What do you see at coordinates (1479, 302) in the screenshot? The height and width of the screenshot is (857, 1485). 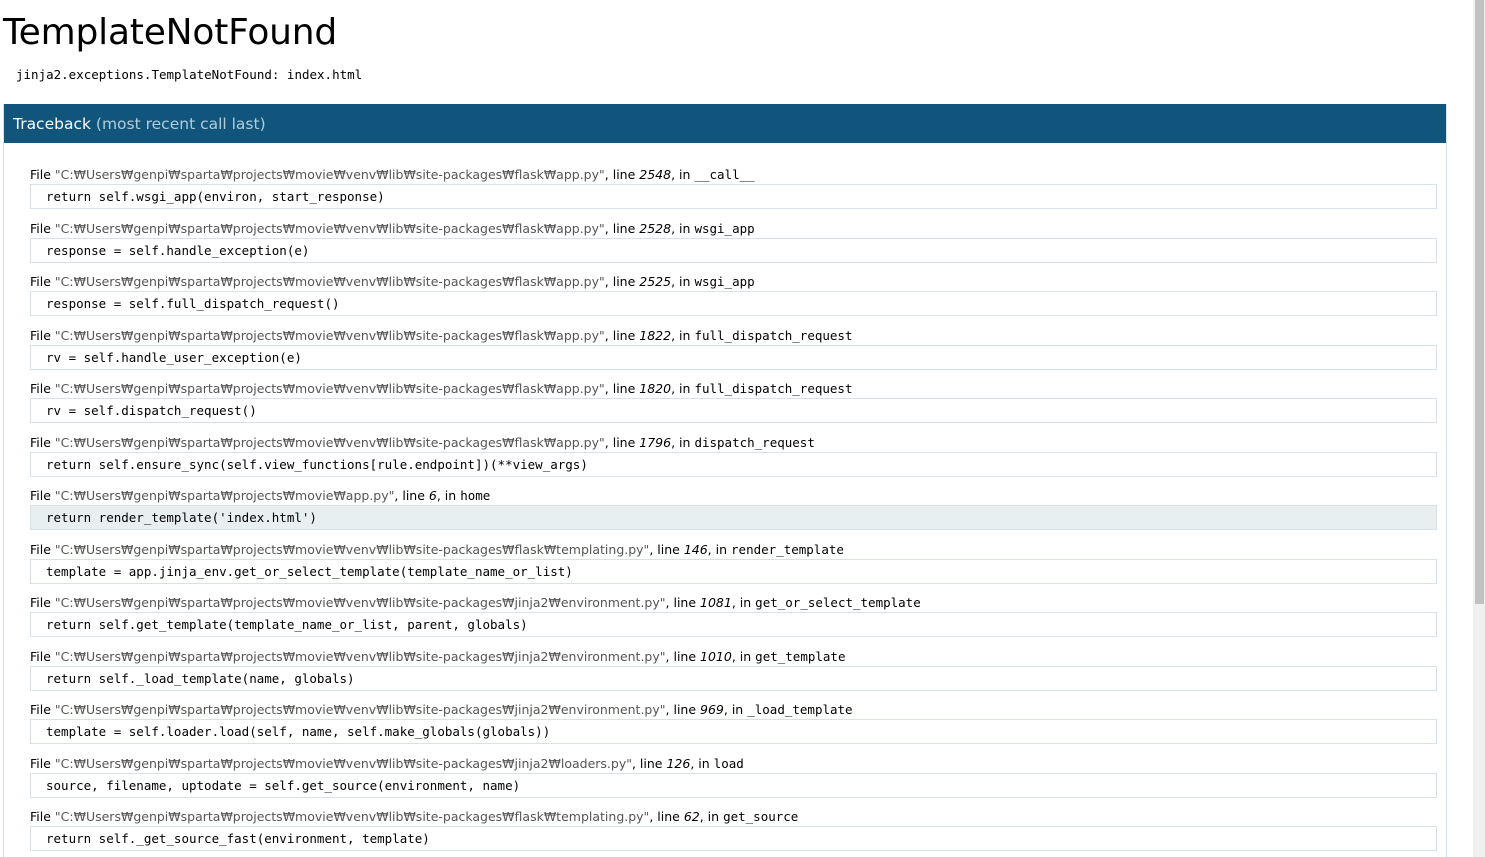 I see `scrollbar-thumb` at bounding box center [1479, 302].